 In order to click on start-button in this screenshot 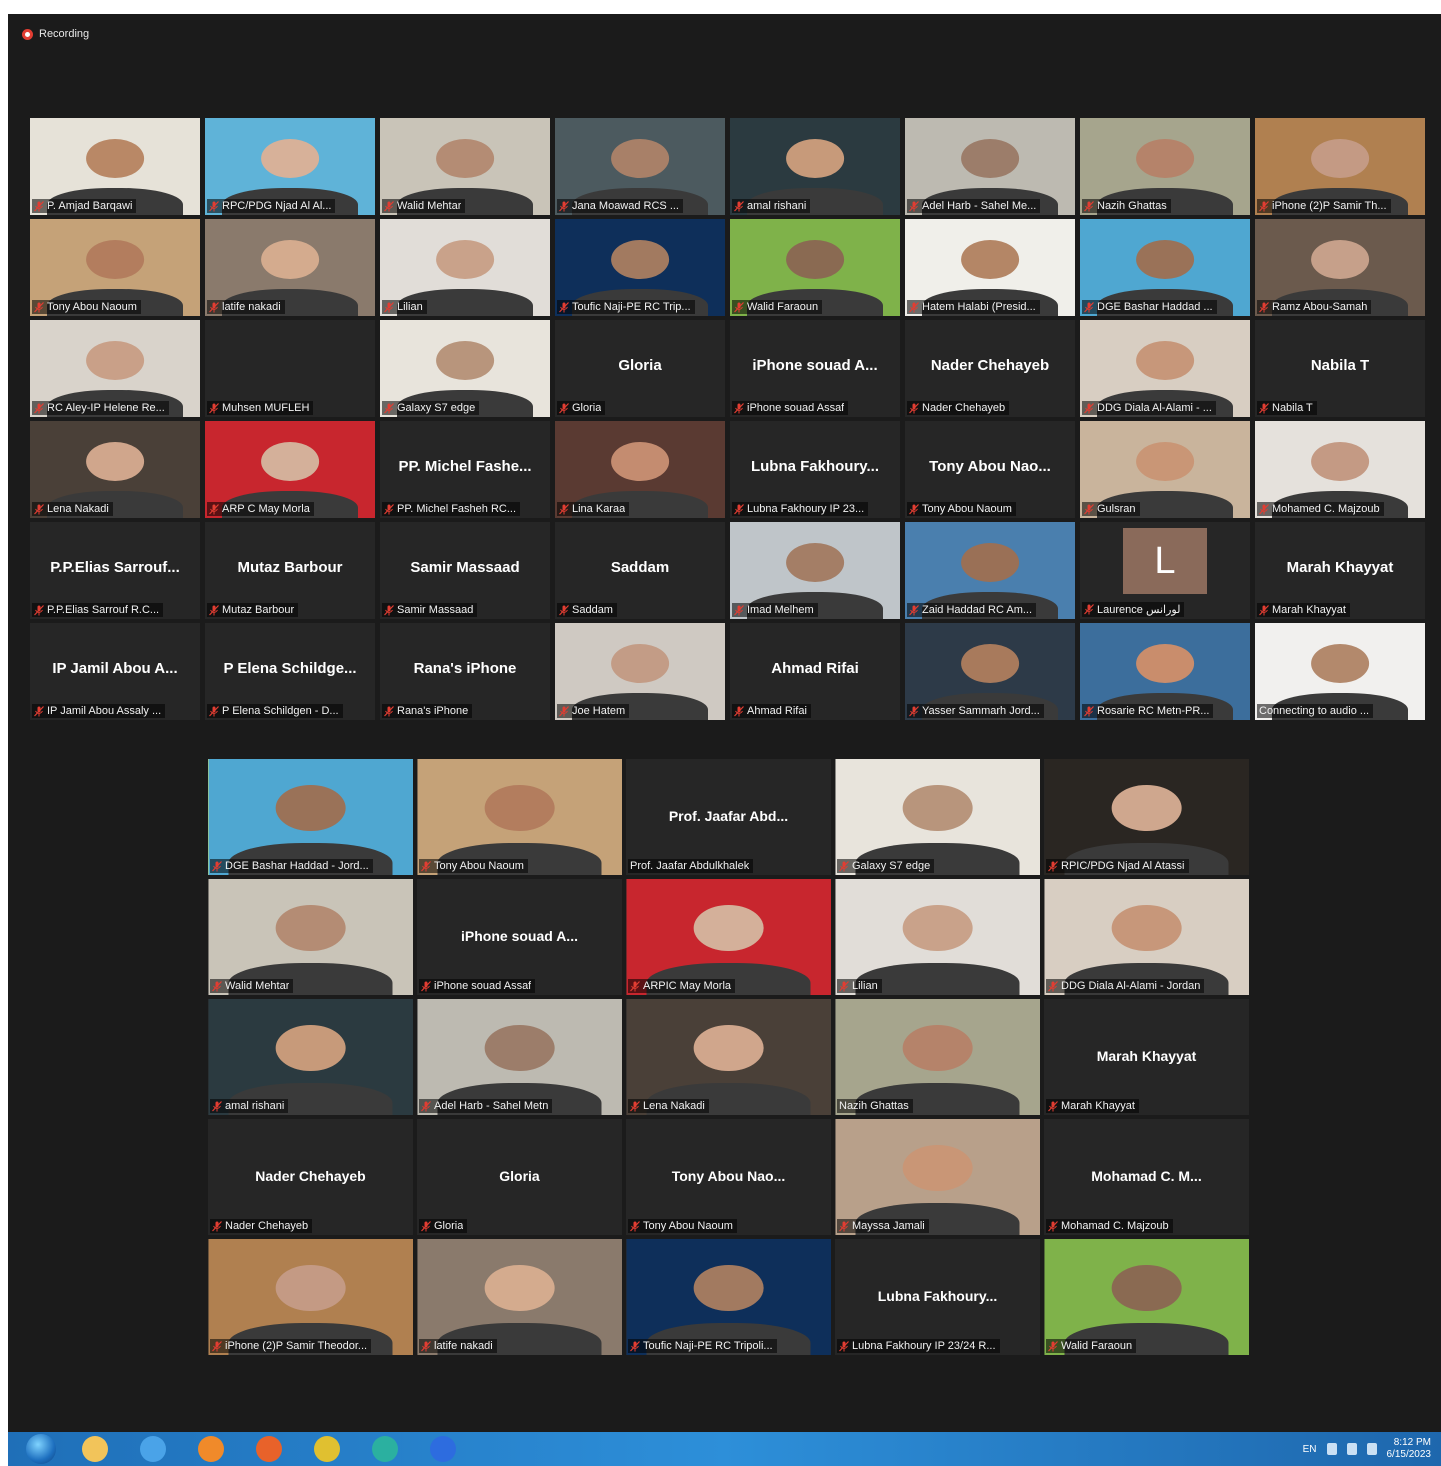, I will do `click(41, 1449)`.